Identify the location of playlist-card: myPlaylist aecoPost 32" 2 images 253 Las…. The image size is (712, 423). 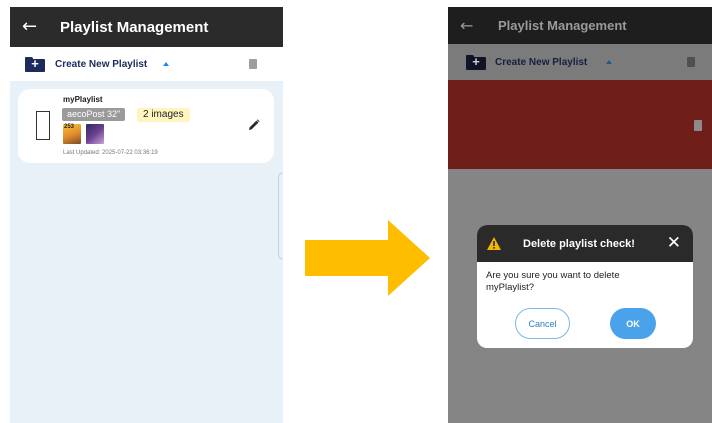
(146, 126).